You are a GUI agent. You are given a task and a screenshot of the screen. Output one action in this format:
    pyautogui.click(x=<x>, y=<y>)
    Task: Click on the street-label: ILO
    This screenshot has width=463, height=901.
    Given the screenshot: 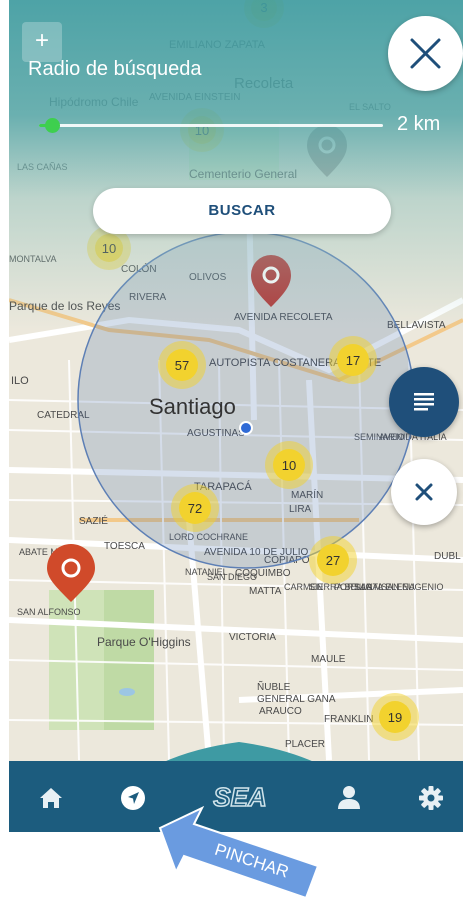 What is the action you would take?
    pyautogui.click(x=20, y=381)
    